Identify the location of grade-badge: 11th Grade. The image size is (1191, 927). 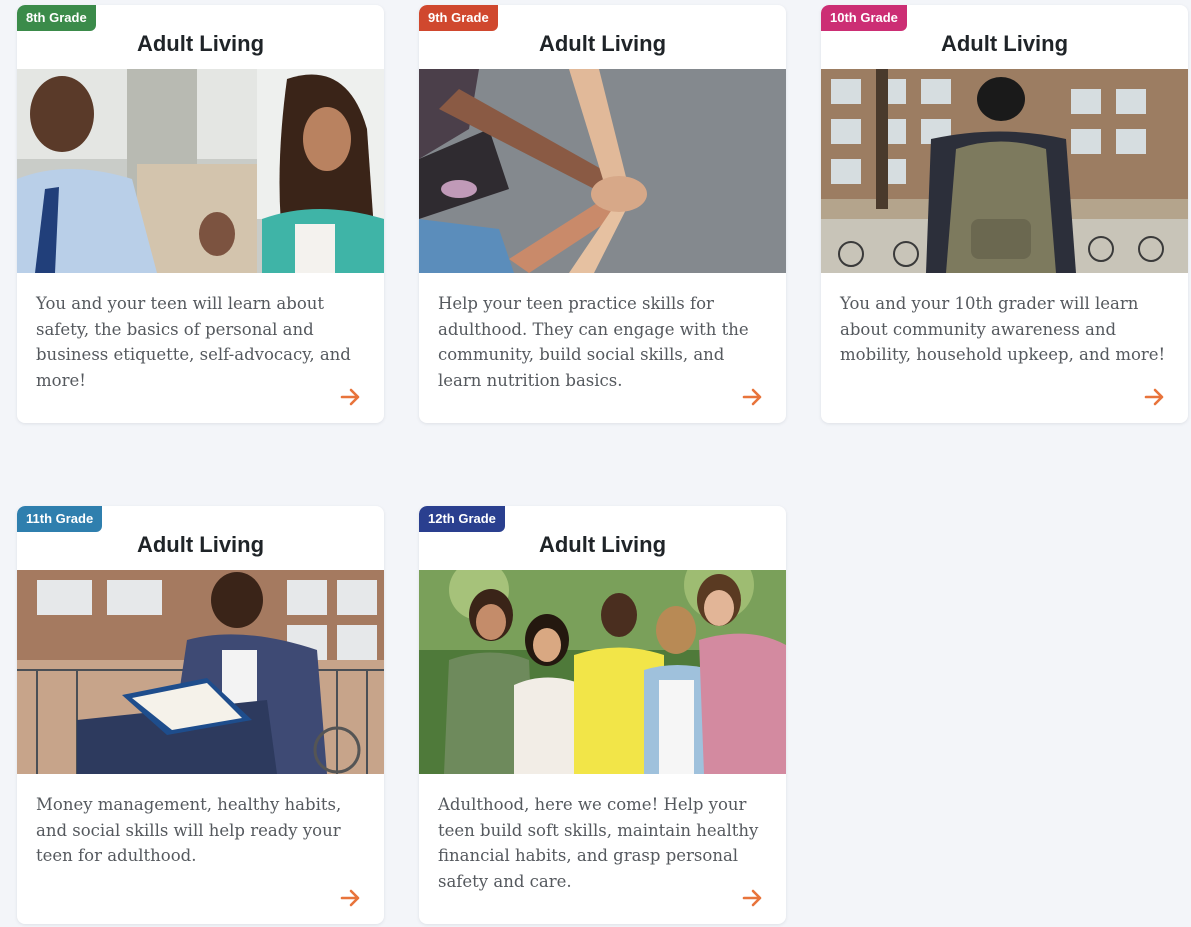
(60, 519).